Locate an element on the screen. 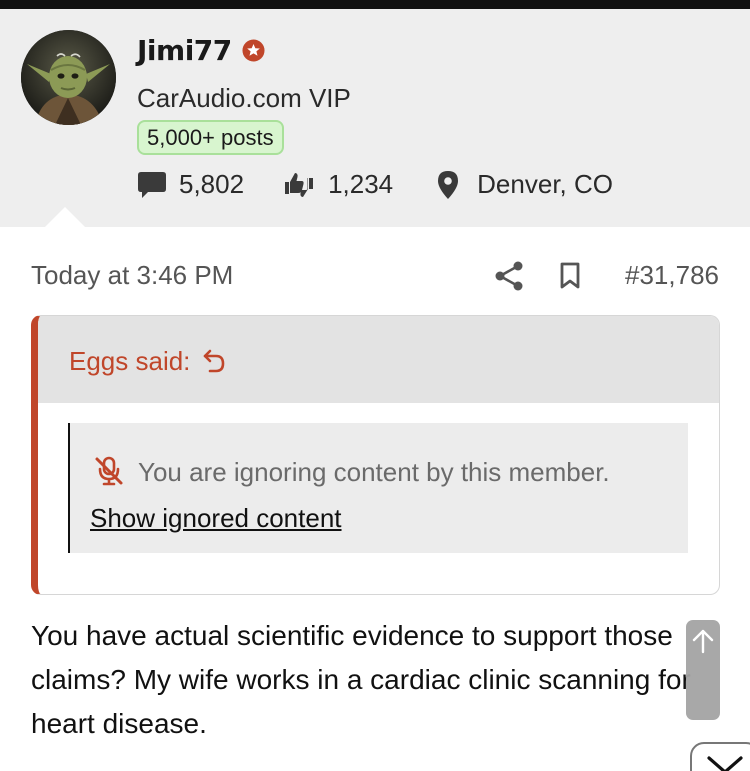  muted-mic-icon is located at coordinates (109, 471).